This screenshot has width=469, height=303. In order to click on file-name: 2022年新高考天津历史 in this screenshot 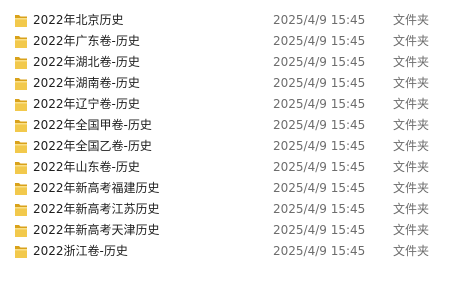, I will do `click(96, 230)`.